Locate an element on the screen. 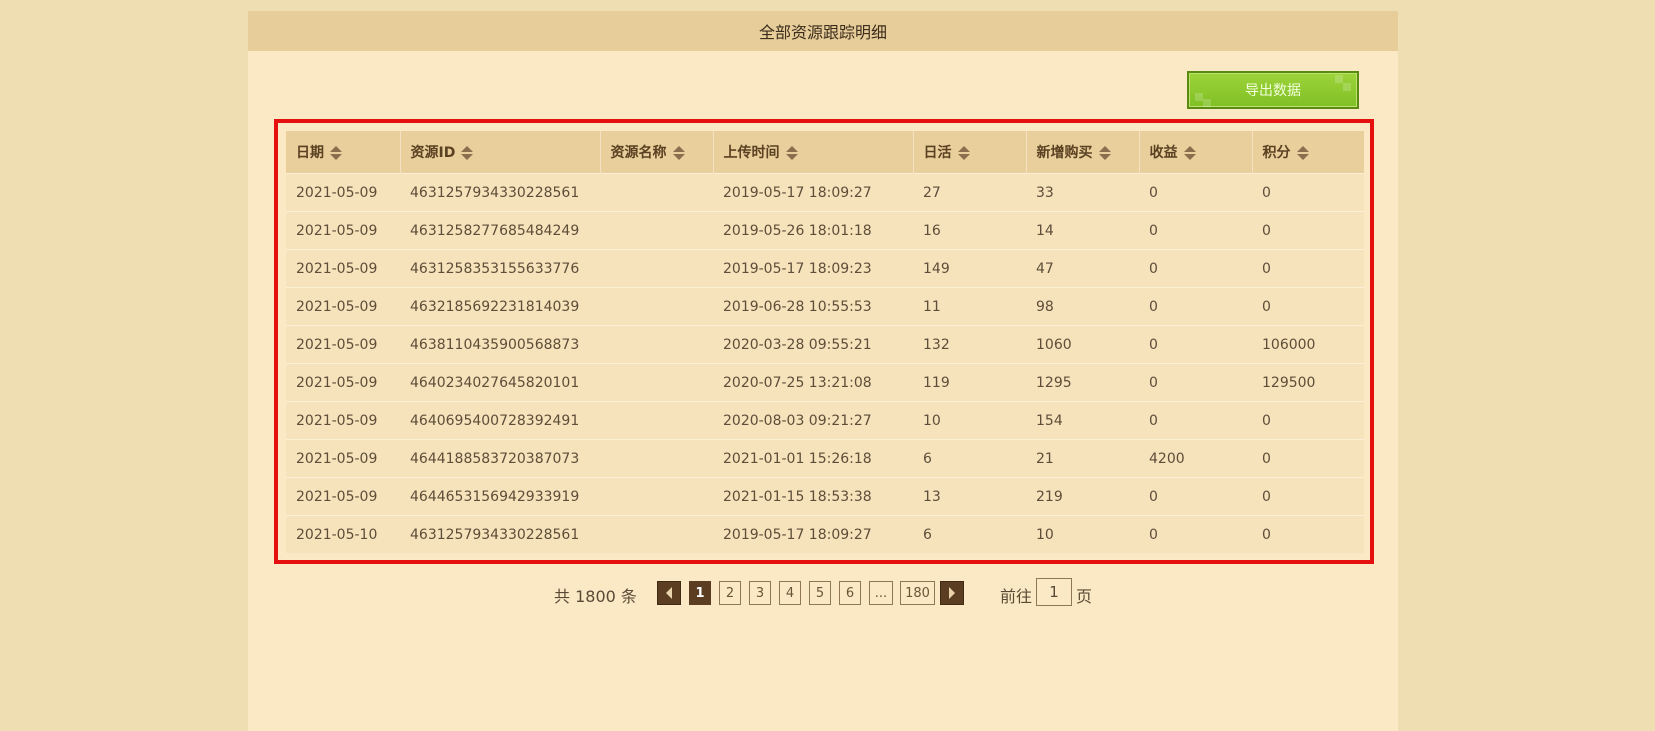 This screenshot has width=1655, height=731. export-data-button: 导出数据 is located at coordinates (1273, 90).